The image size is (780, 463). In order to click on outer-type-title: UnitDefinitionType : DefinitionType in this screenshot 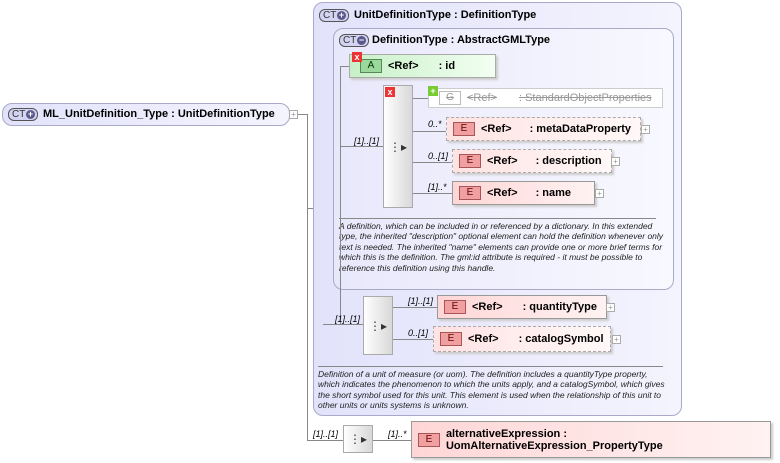, I will do `click(445, 15)`.